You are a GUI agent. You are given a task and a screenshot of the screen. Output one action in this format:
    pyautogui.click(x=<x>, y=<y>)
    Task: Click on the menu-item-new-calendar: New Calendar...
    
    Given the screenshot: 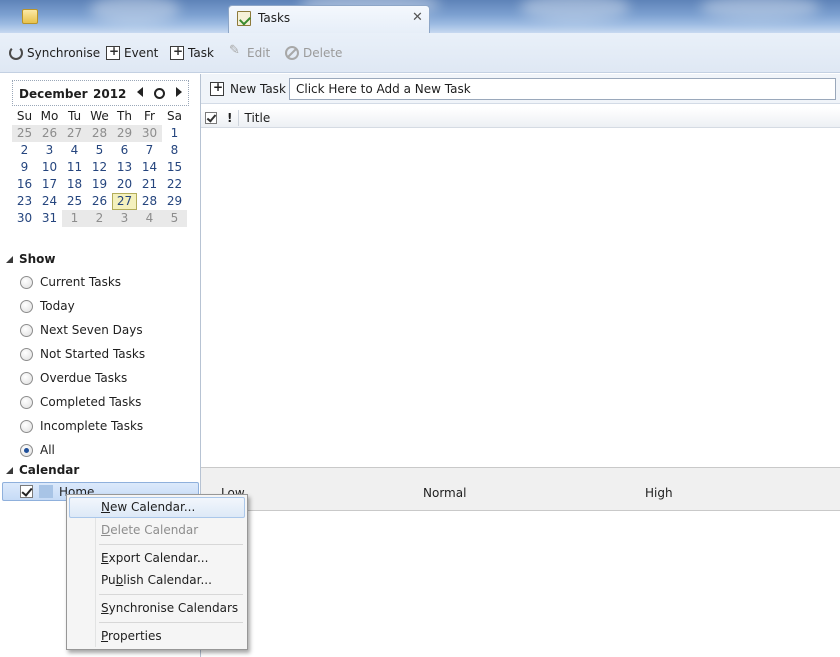 What is the action you would take?
    pyautogui.click(x=157, y=507)
    